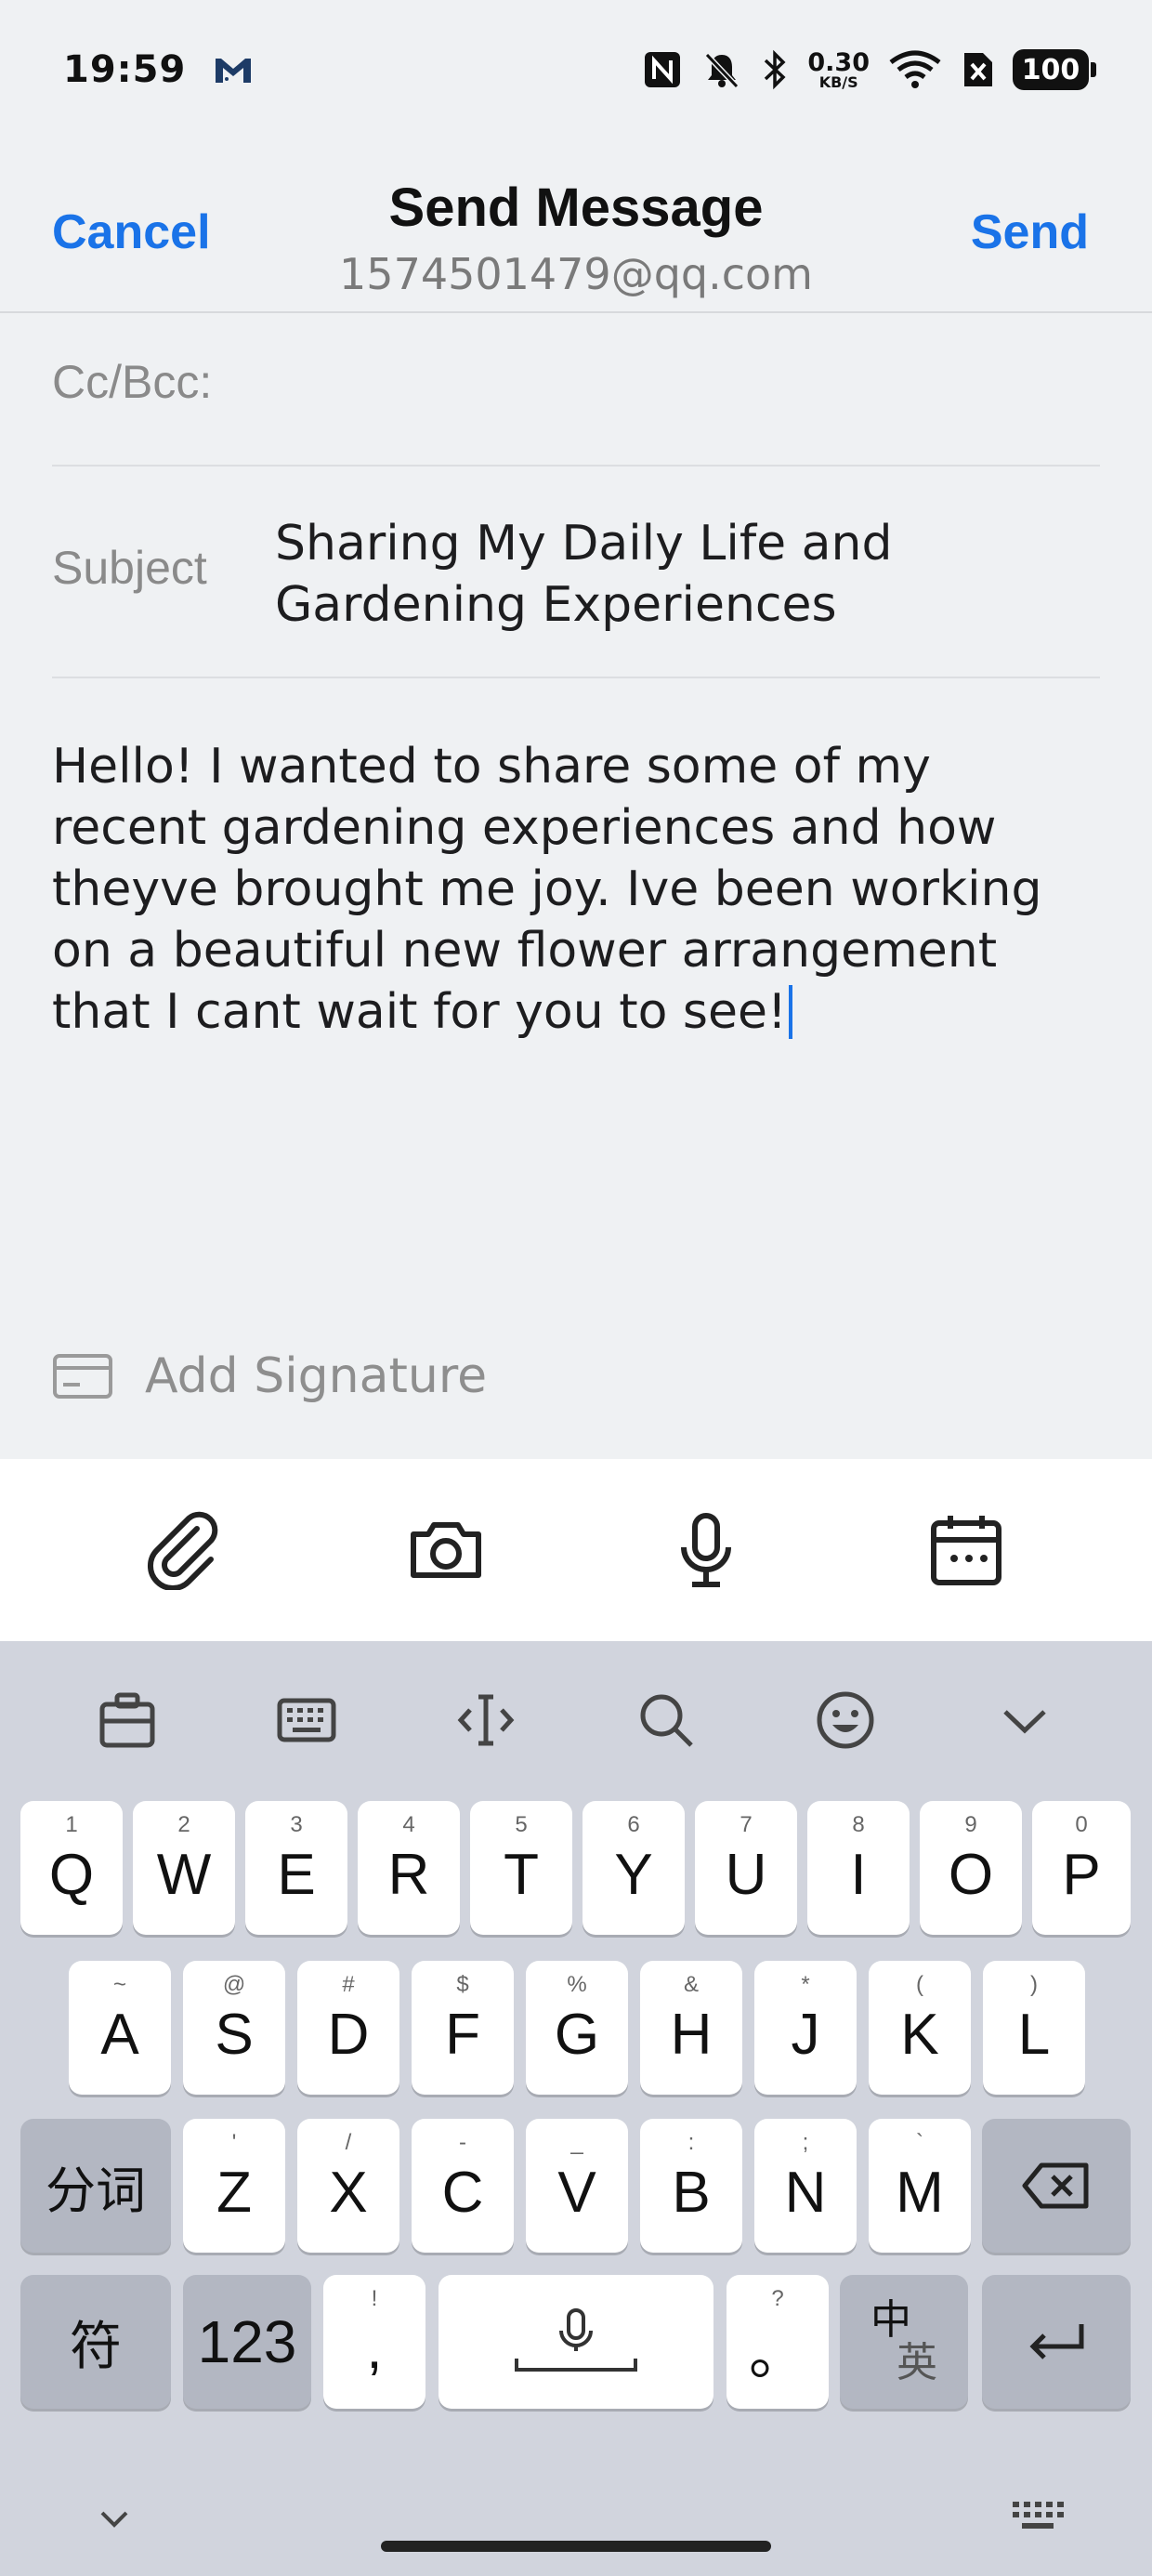 The image size is (1152, 2576). I want to click on mute-icon, so click(722, 70).